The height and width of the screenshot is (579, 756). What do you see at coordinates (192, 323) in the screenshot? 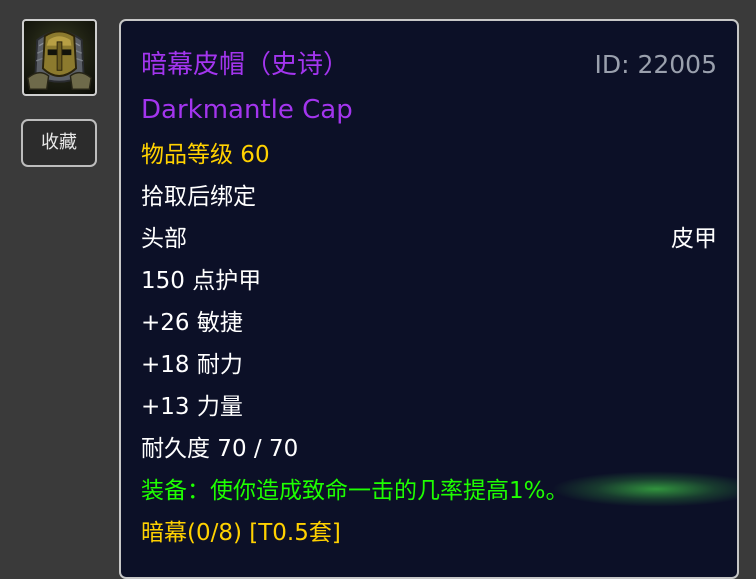
I see `item-stat-agility: +26 敏捷` at bounding box center [192, 323].